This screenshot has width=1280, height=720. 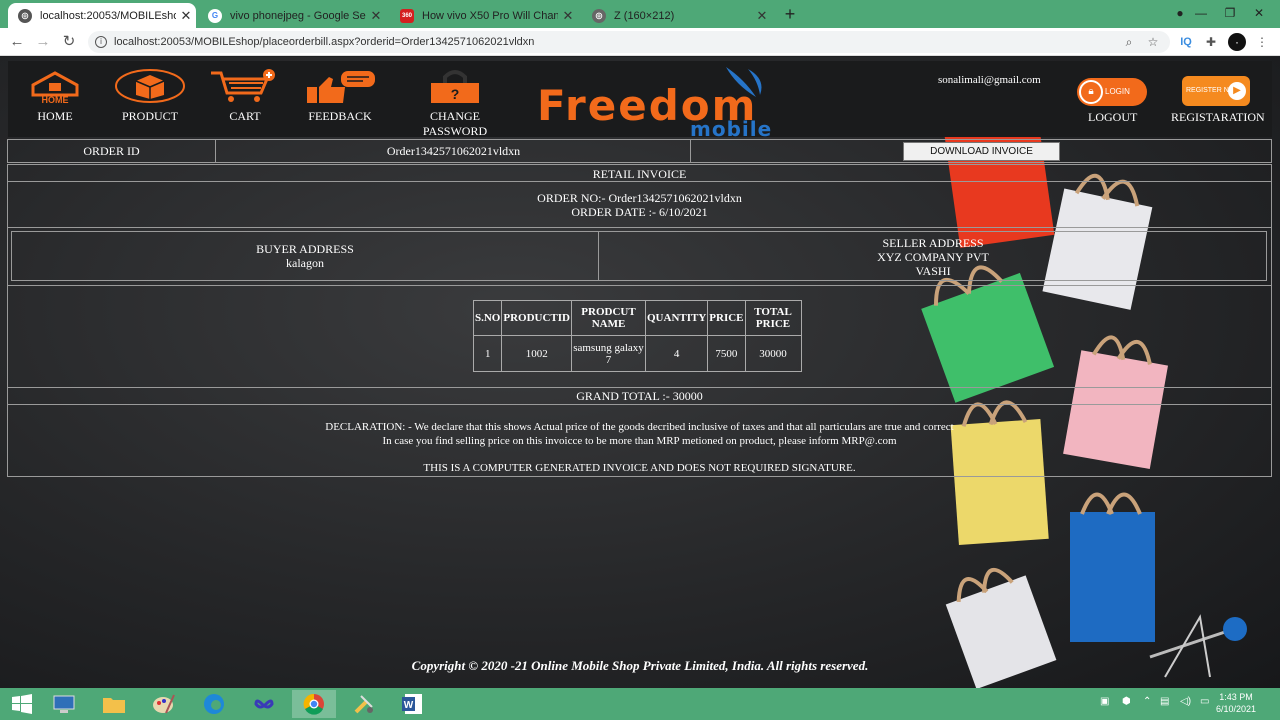 I want to click on computer-icon, so click(x=64, y=704).